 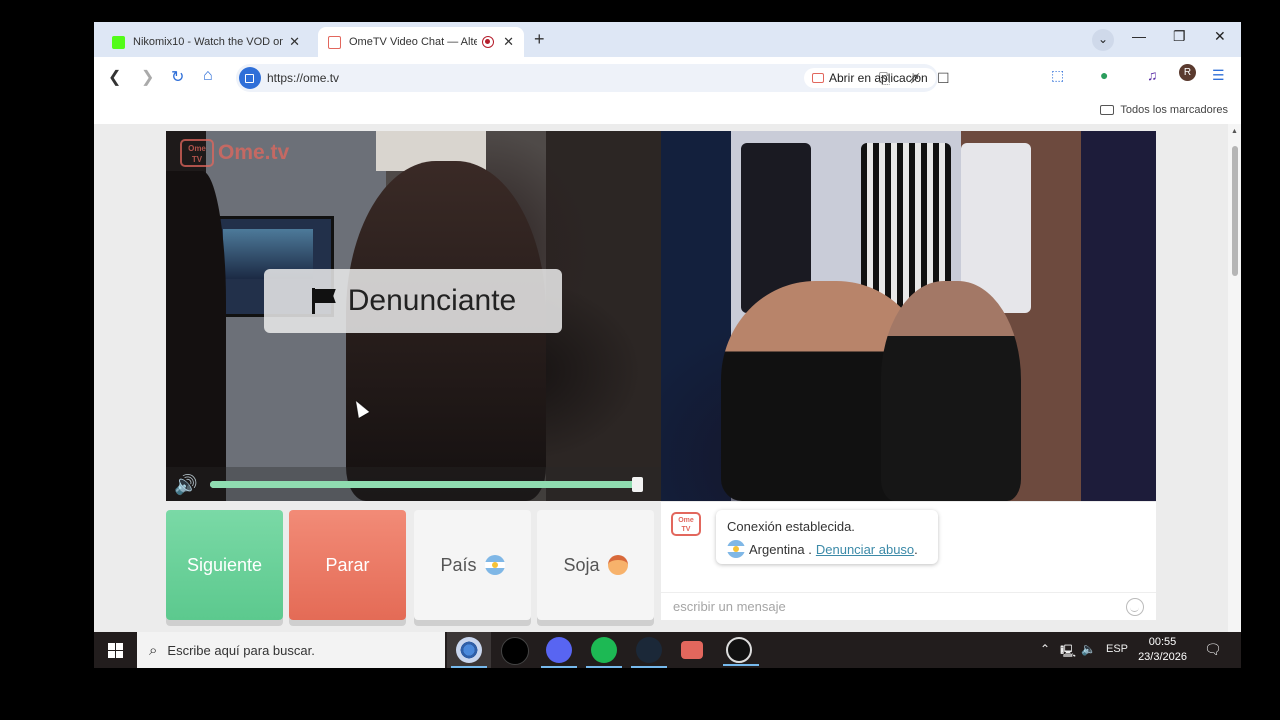 What do you see at coordinates (1057, 75) in the screenshot?
I see `extensions-icon: ⬚` at bounding box center [1057, 75].